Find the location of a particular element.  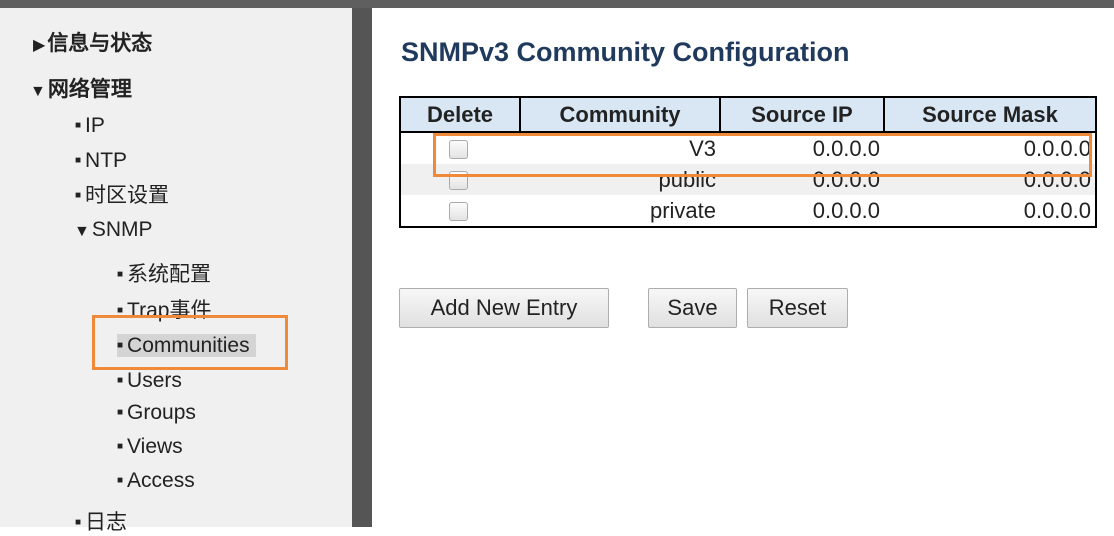

sidebar-item-info-status: ▶信息与状态 is located at coordinates (92, 45).